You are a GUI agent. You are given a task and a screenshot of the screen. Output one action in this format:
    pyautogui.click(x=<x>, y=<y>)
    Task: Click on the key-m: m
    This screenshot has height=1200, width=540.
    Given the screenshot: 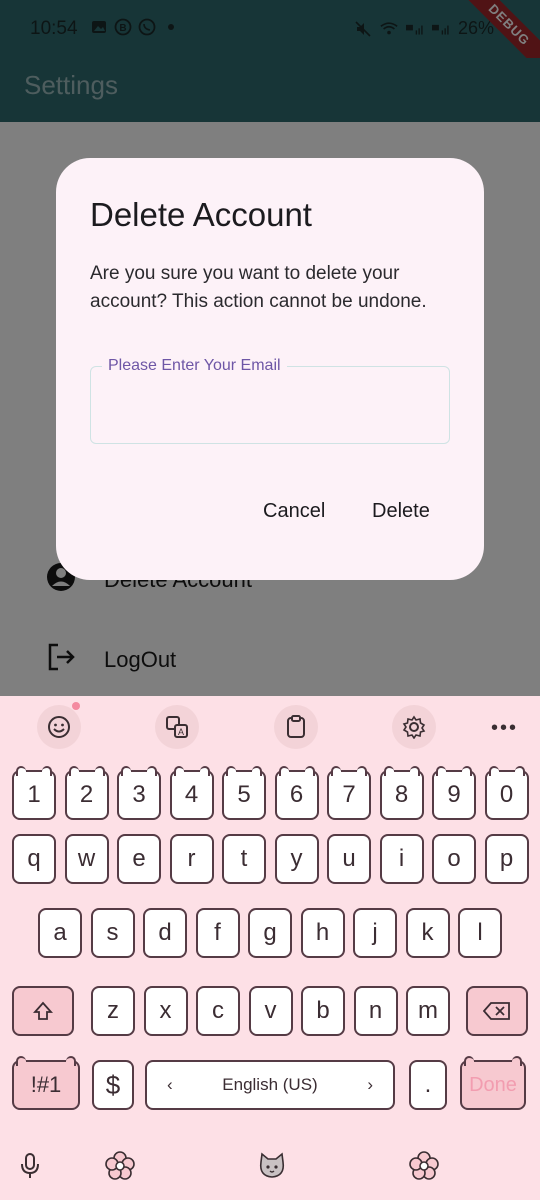 What is the action you would take?
    pyautogui.click(x=428, y=1011)
    